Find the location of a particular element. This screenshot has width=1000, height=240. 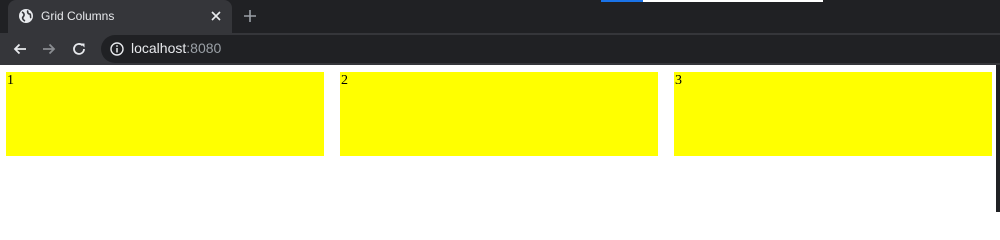

globe-icon is located at coordinates (26, 16).